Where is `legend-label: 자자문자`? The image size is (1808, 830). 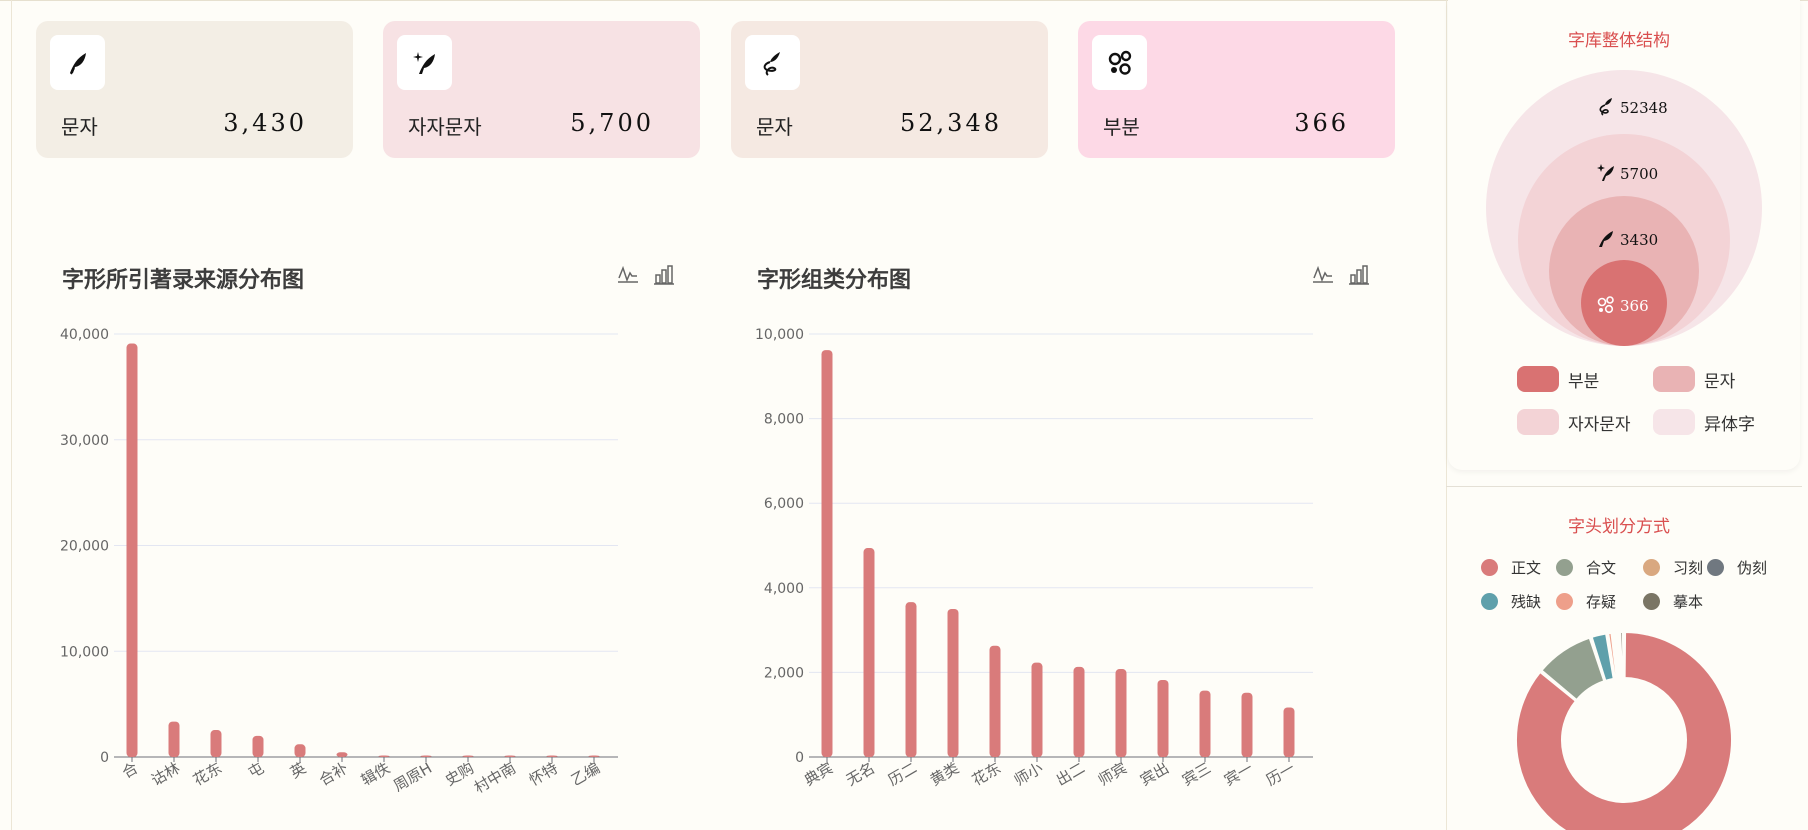 legend-label: 자자문자 is located at coordinates (1599, 424).